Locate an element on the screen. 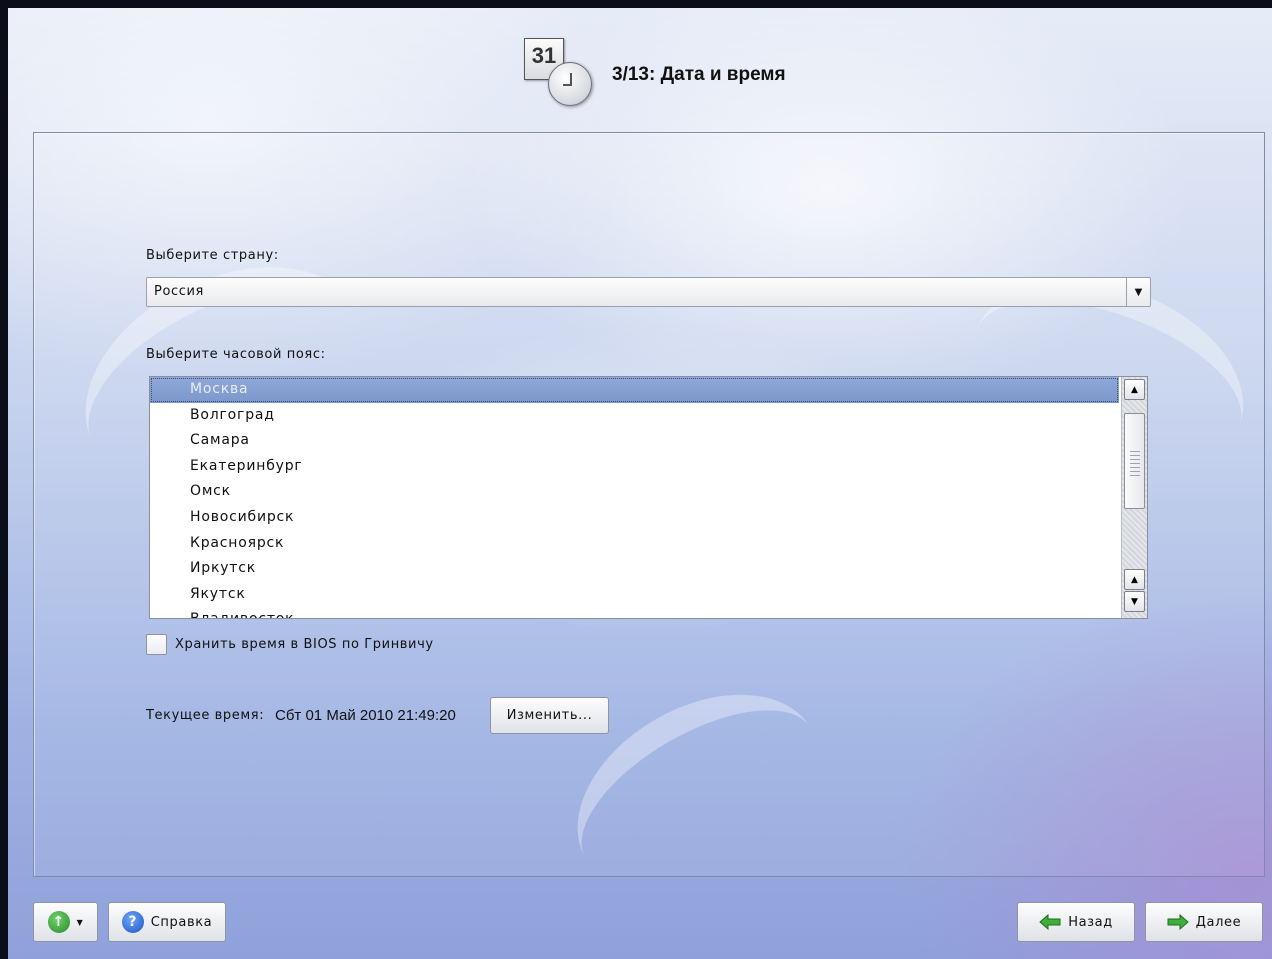 This screenshot has height=959, width=1272. next-button: Далее is located at coordinates (1204, 922).